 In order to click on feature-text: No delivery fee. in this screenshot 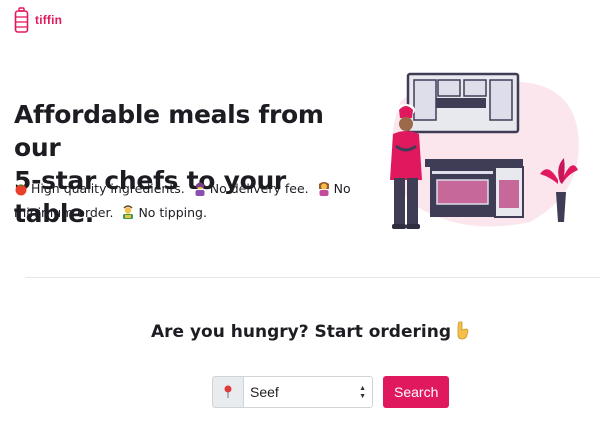, I will do `click(259, 188)`.